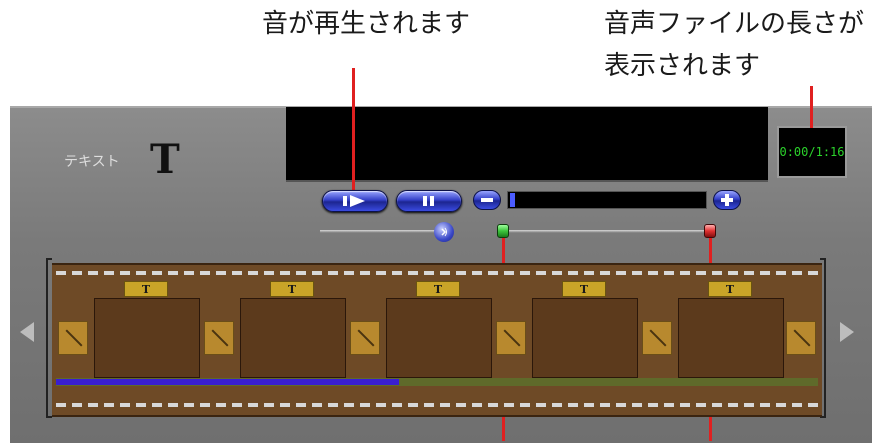 The image size is (876, 443). Describe the element at coordinates (487, 200) in the screenshot. I see `zoom-out-button` at that location.